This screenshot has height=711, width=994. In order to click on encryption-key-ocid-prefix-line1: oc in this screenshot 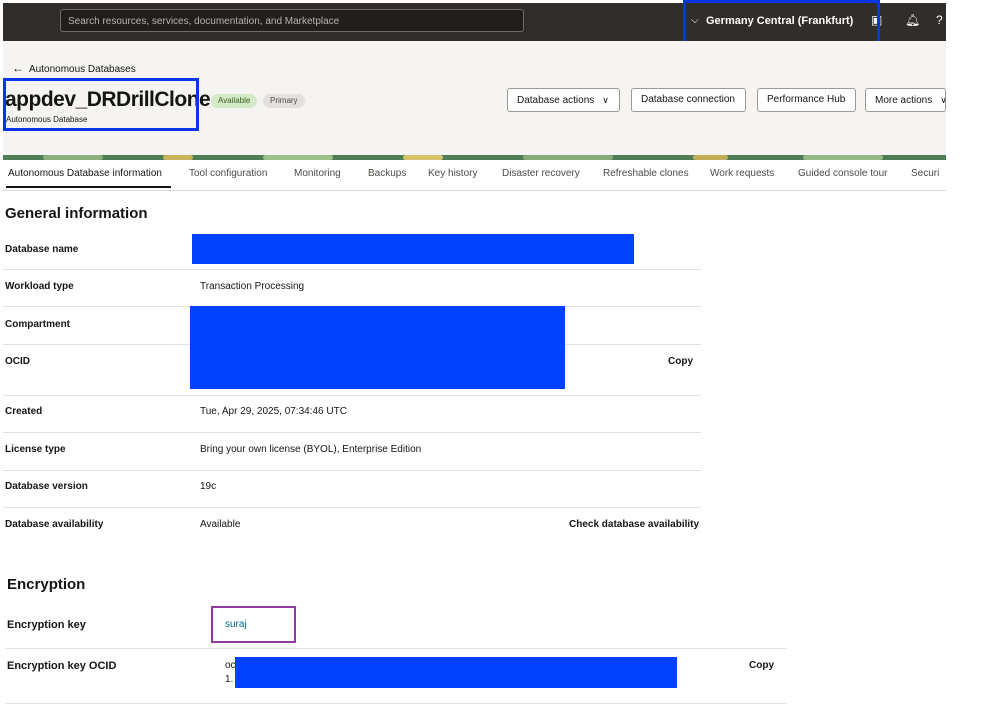, I will do `click(230, 665)`.